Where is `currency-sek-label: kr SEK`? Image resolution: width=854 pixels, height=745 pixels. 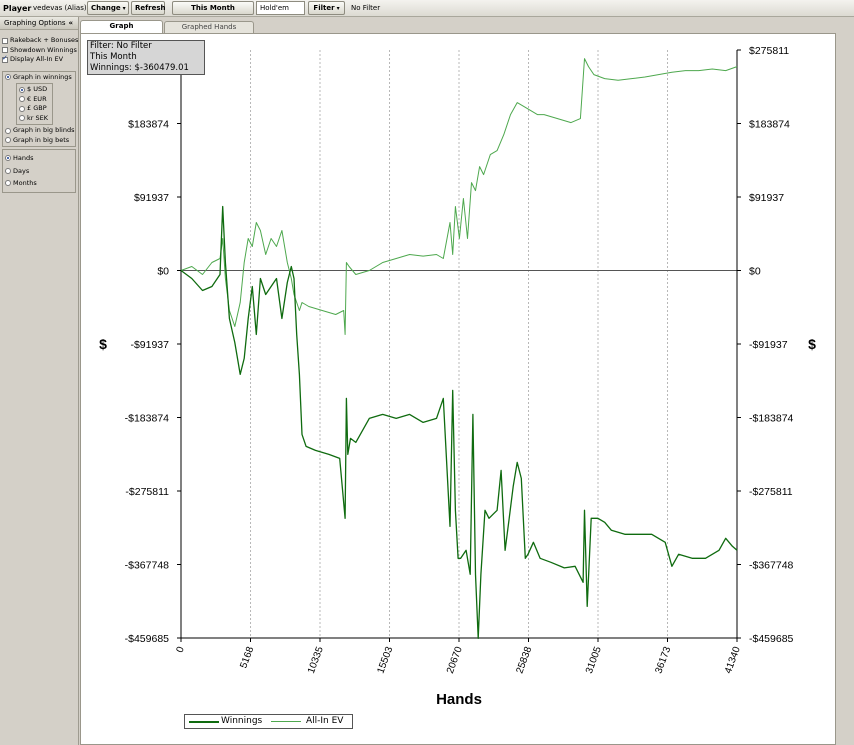 currency-sek-label: kr SEK is located at coordinates (37, 117).